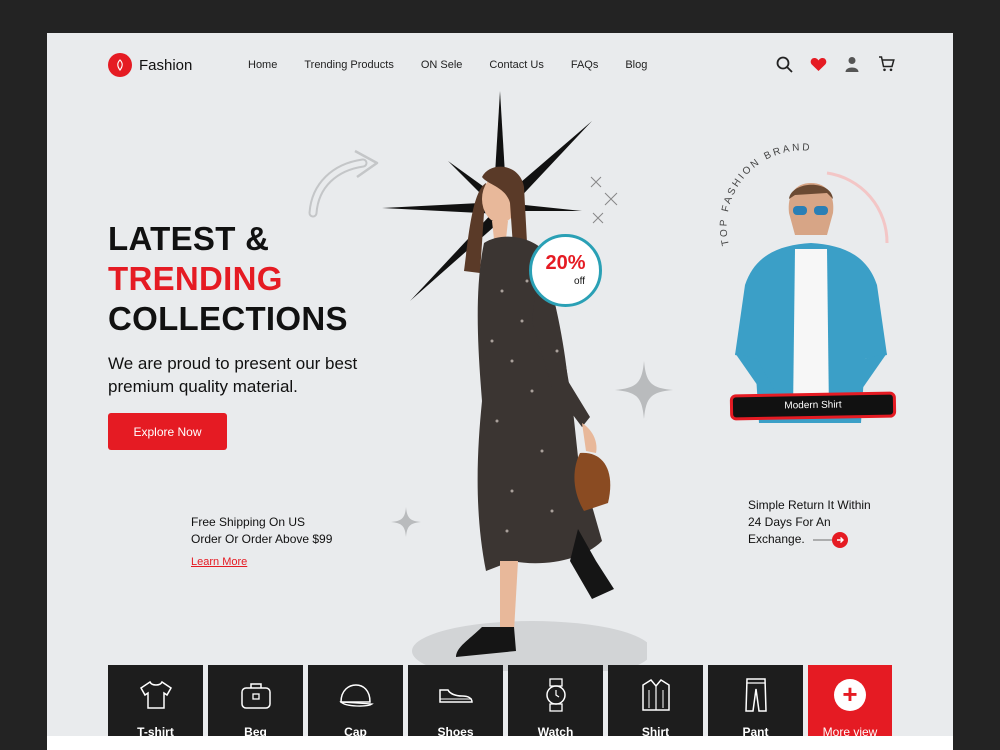 This screenshot has width=1000, height=750. What do you see at coordinates (585, 65) in the screenshot?
I see `nav-item-faqs: FAQs` at bounding box center [585, 65].